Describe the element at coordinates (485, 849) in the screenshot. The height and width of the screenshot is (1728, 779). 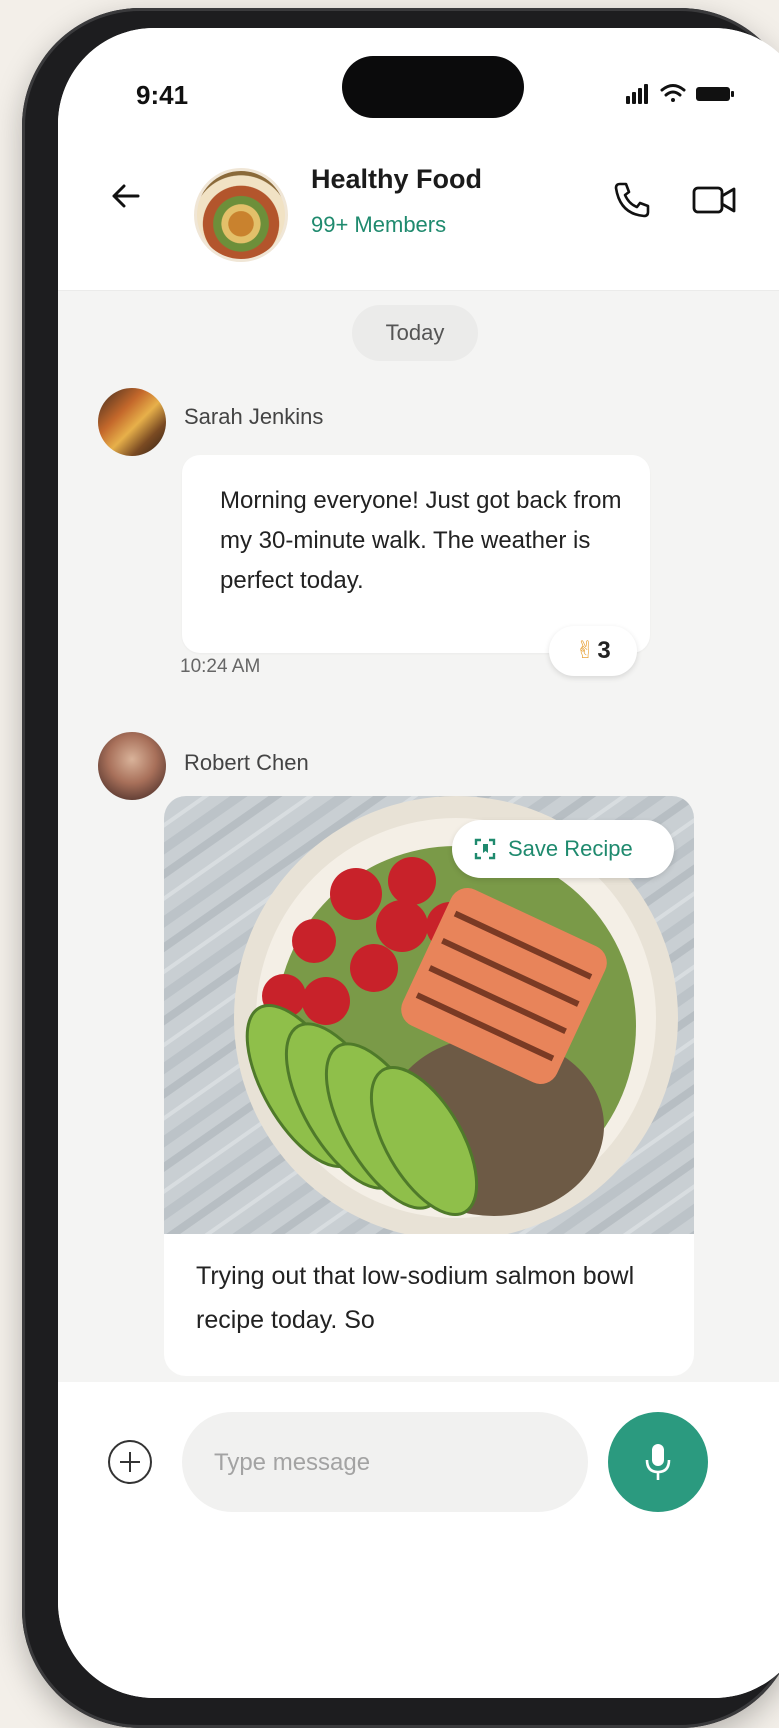
I see `bookmark-scan-icon` at that location.